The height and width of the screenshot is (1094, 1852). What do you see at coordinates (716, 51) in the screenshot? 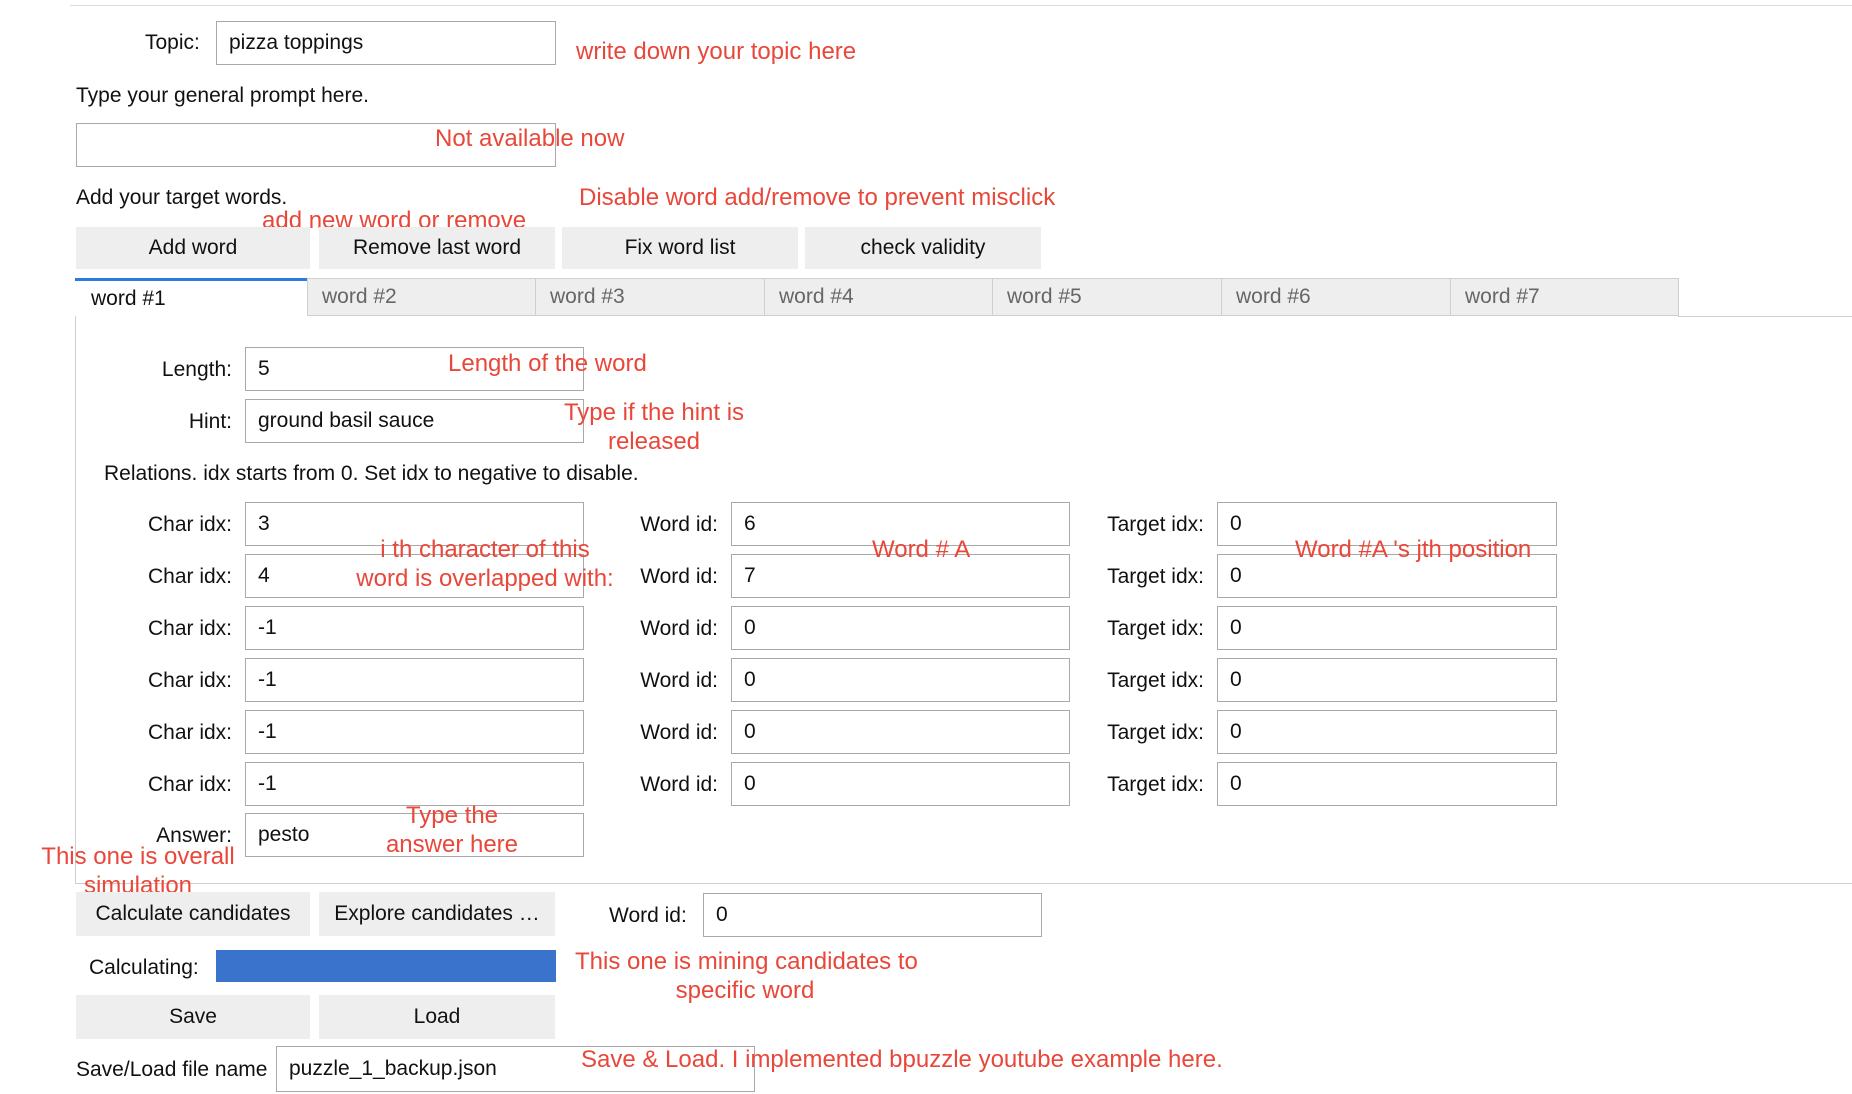
I see `topic-annotation: write down your topic here` at bounding box center [716, 51].